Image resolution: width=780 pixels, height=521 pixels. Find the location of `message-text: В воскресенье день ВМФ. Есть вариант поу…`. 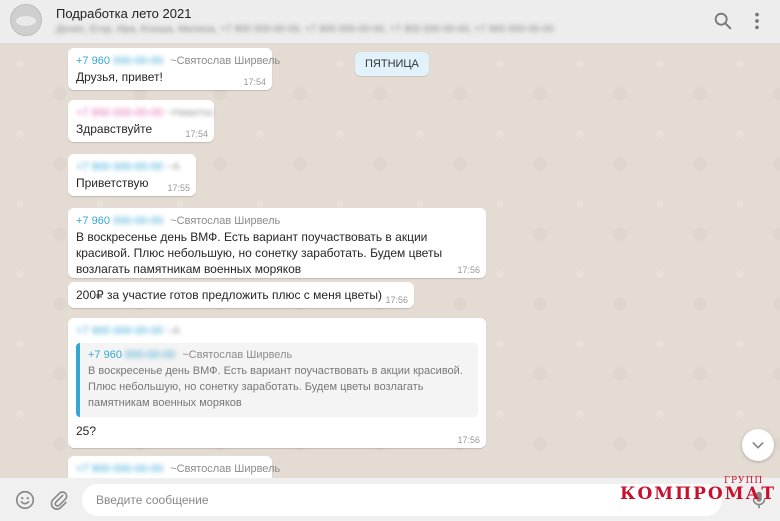

message-text: В воскресенье день ВМФ. Есть вариант поу… is located at coordinates (259, 253).